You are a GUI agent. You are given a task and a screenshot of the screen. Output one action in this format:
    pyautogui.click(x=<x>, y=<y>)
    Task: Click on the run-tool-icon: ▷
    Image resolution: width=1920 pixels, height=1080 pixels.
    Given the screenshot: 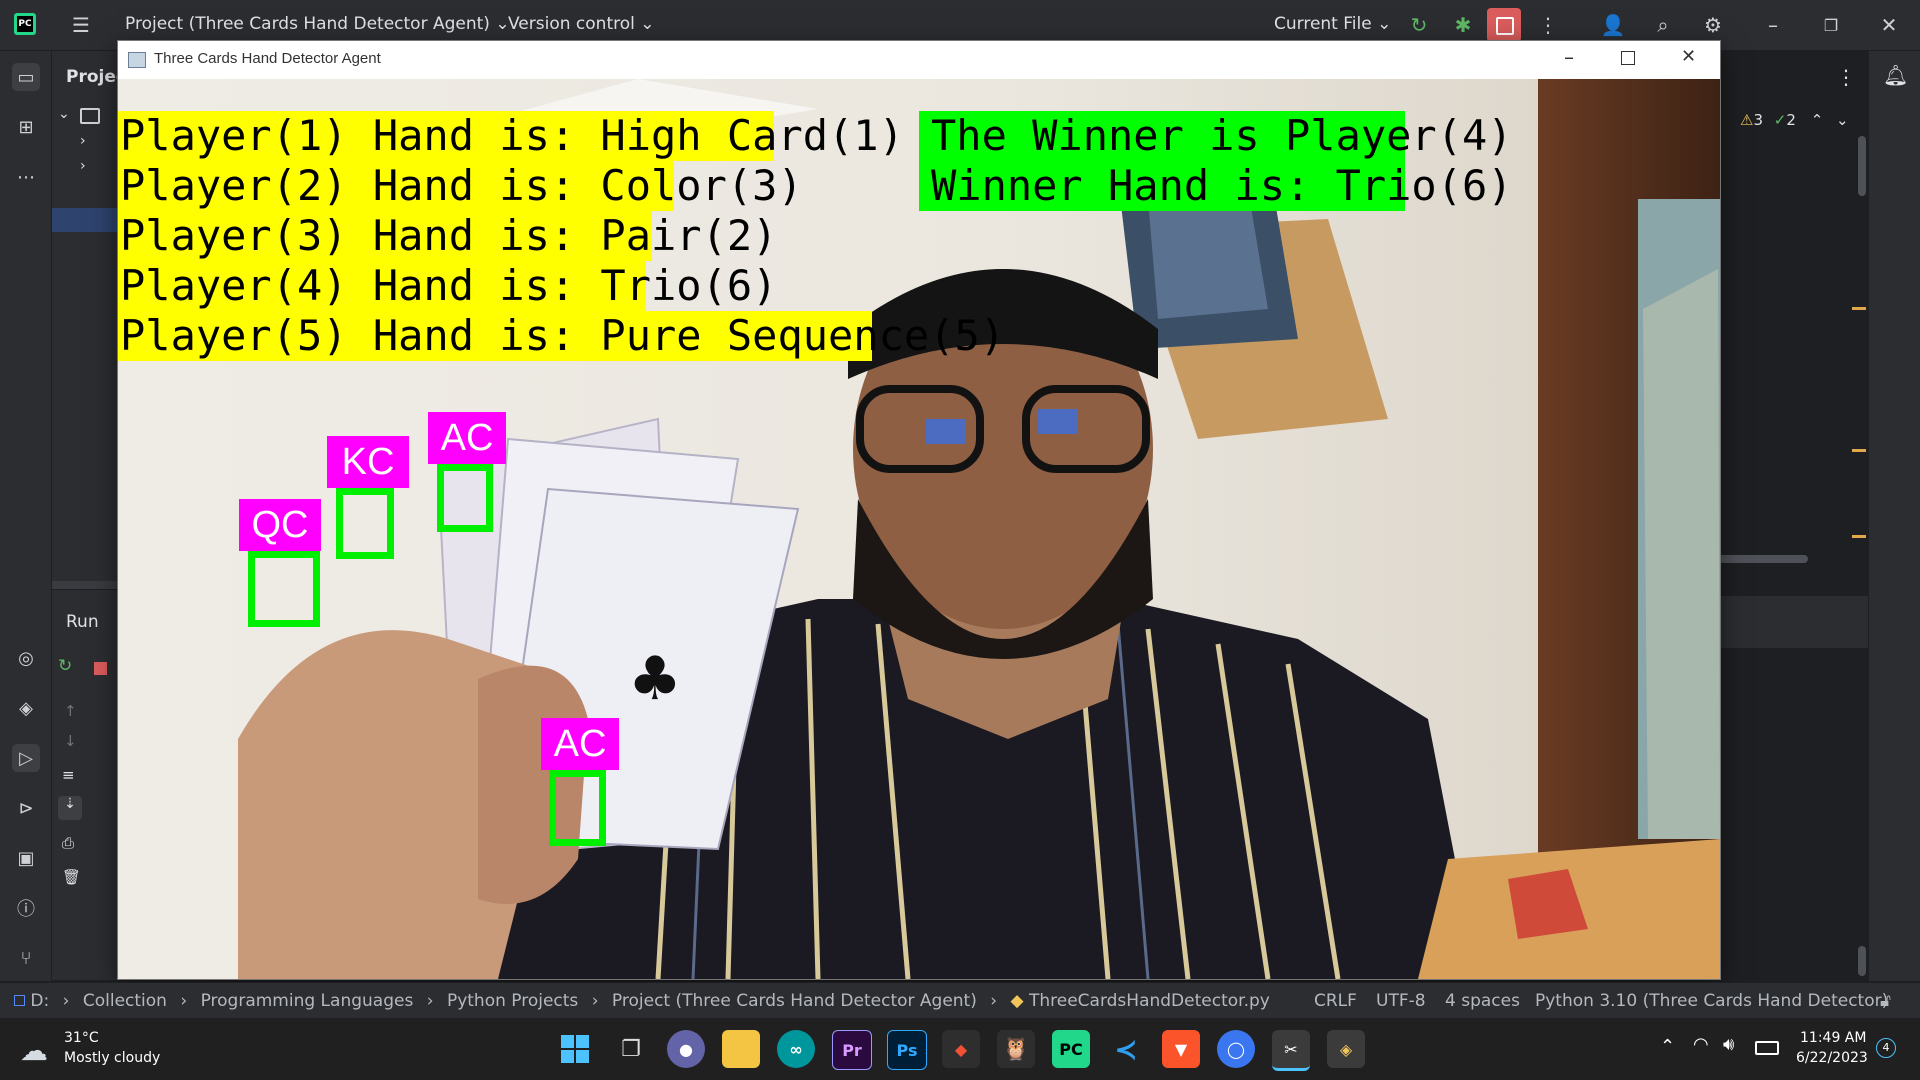 What is the action you would take?
    pyautogui.click(x=26, y=758)
    